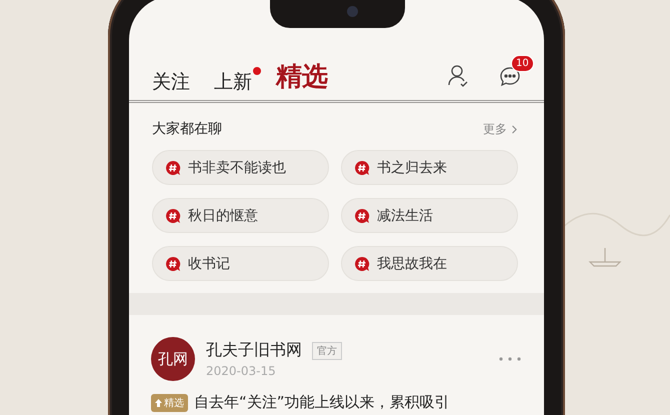  What do you see at coordinates (169, 403) in the screenshot?
I see `featured-badge: 精选` at bounding box center [169, 403].